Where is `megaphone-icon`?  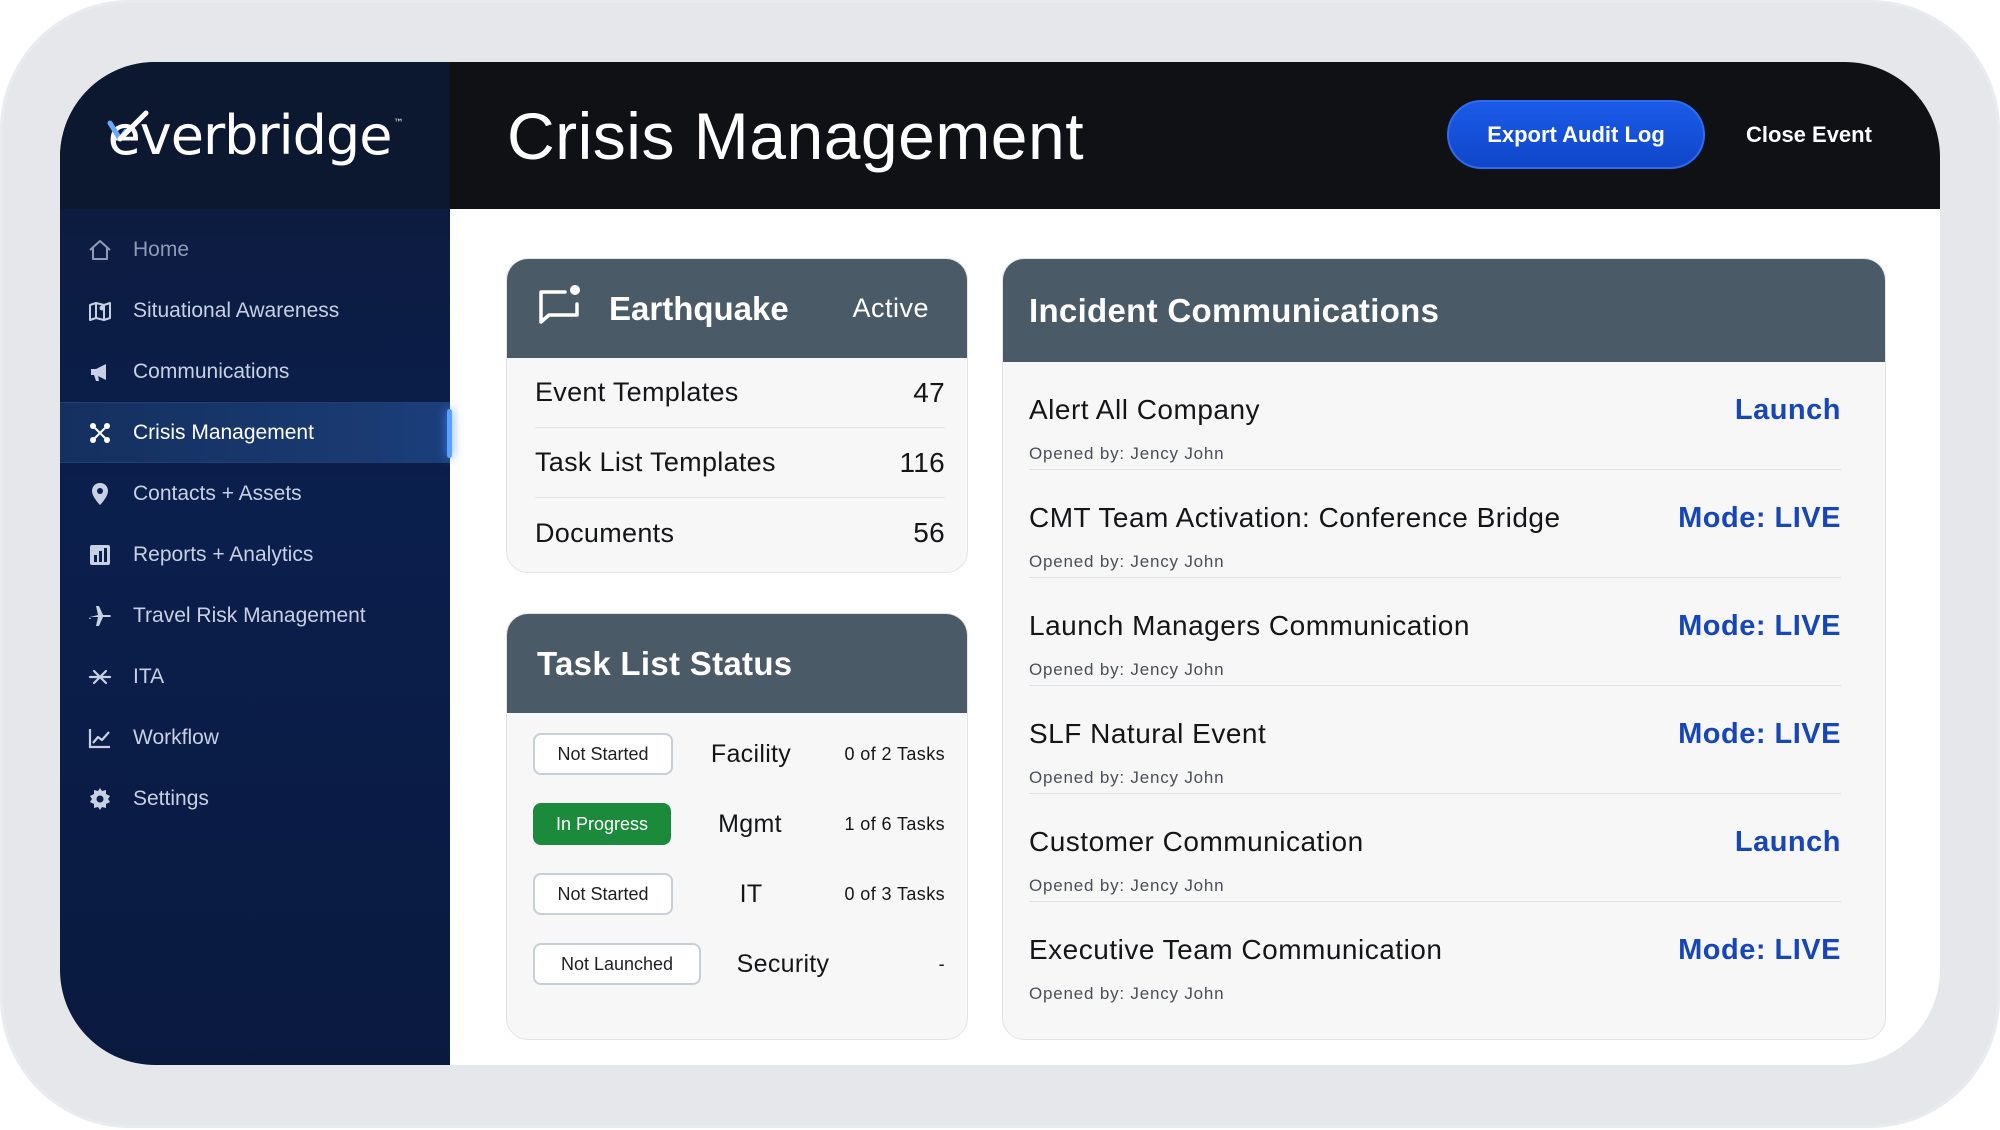 megaphone-icon is located at coordinates (100, 372).